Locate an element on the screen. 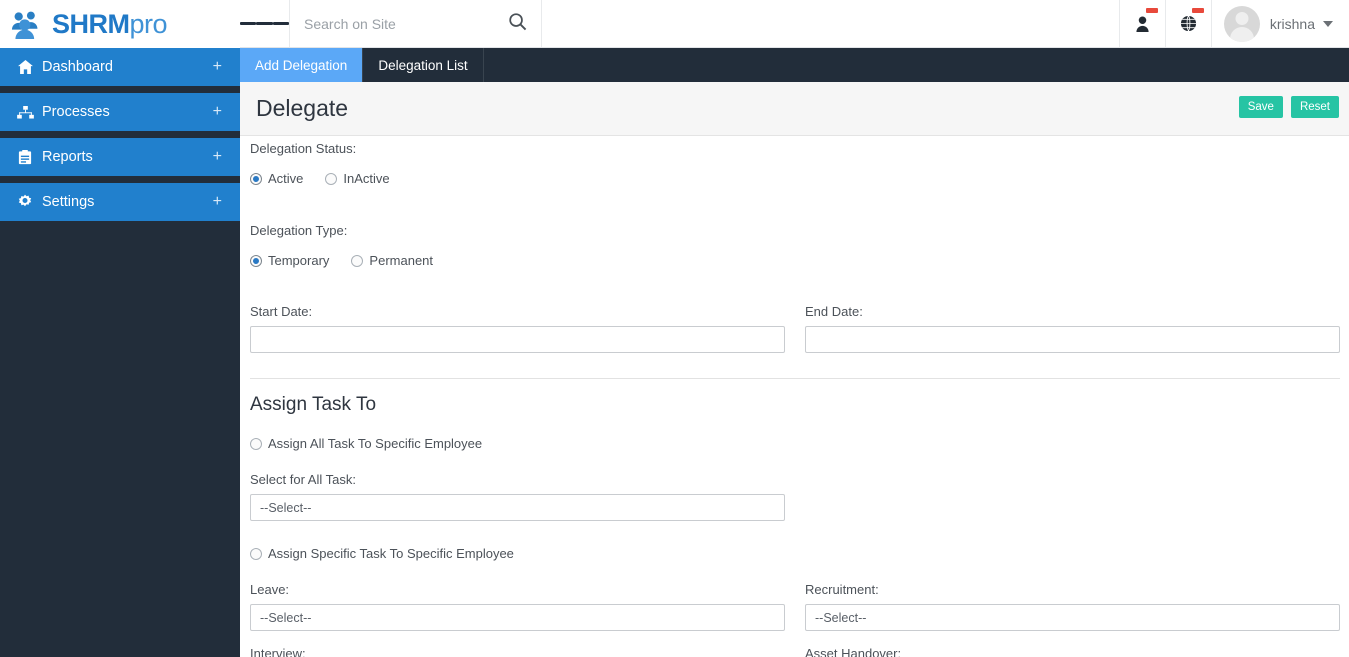 This screenshot has width=1349, height=657. save-button: Save is located at coordinates (1260, 107).